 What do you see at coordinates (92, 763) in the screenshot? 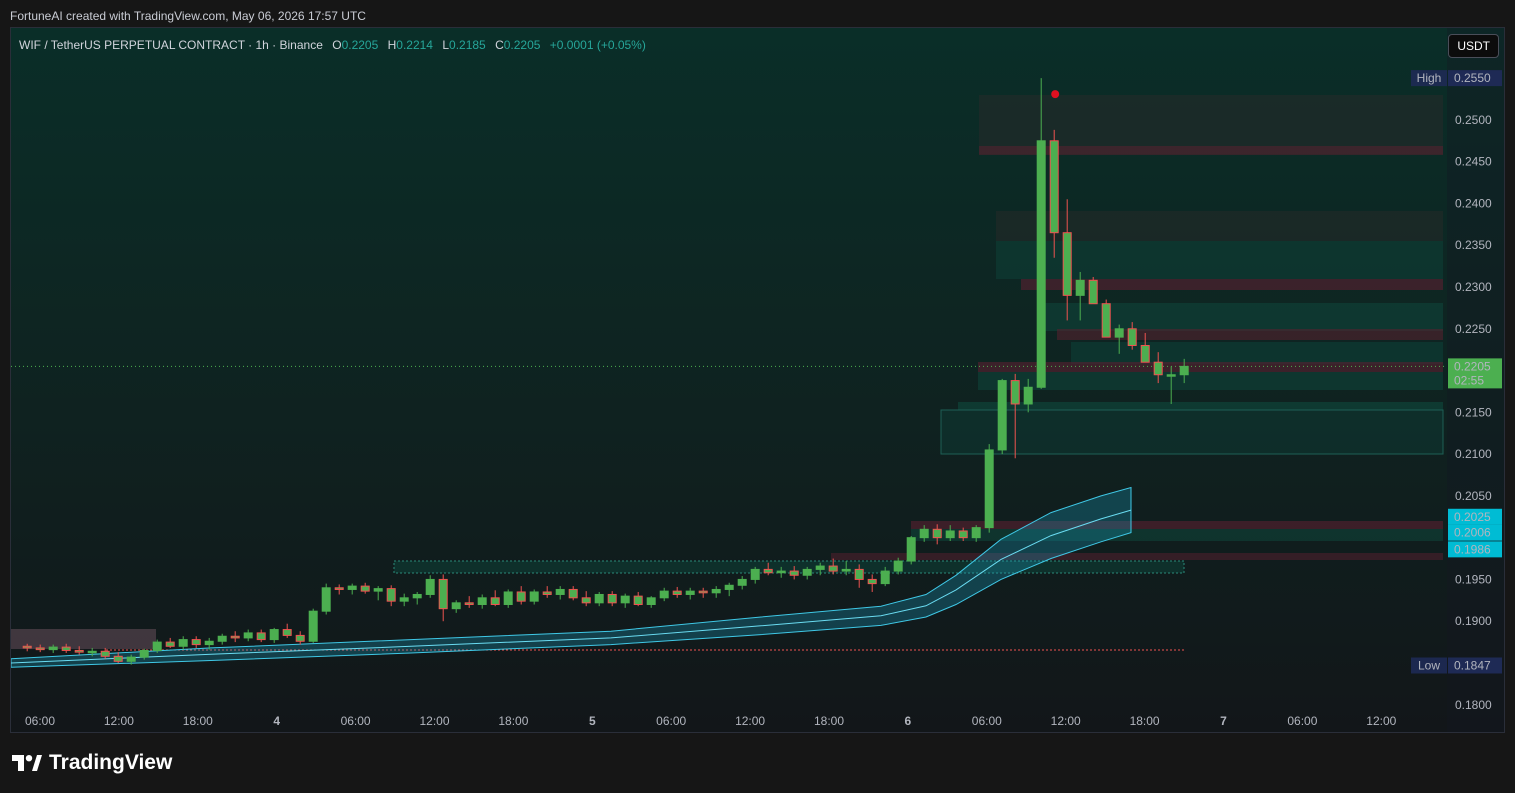
I see `tradingview-logo: TradingView` at bounding box center [92, 763].